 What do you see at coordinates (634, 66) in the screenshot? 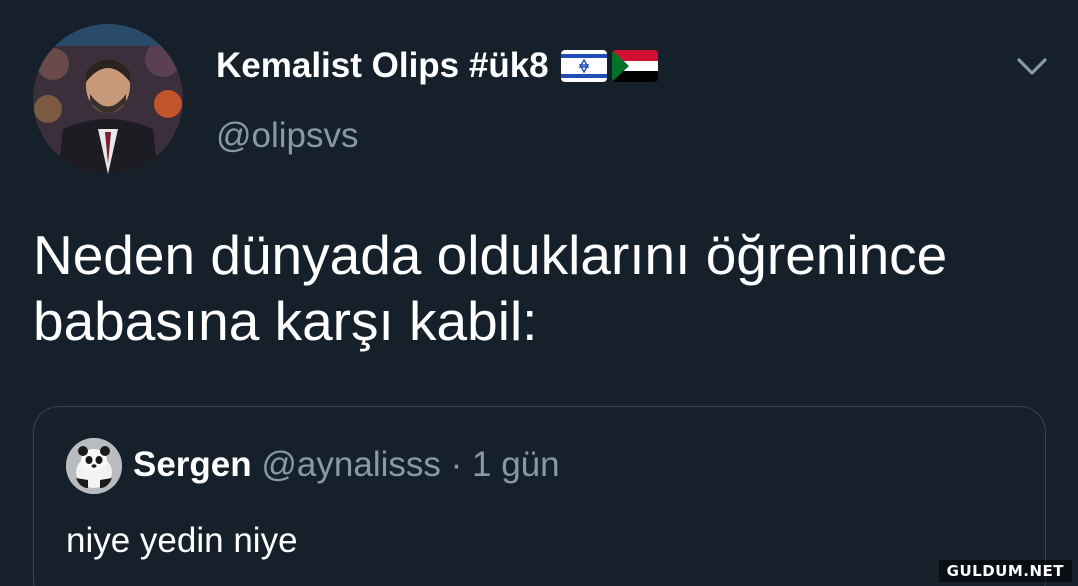
I see `sudan-flag-icon` at bounding box center [634, 66].